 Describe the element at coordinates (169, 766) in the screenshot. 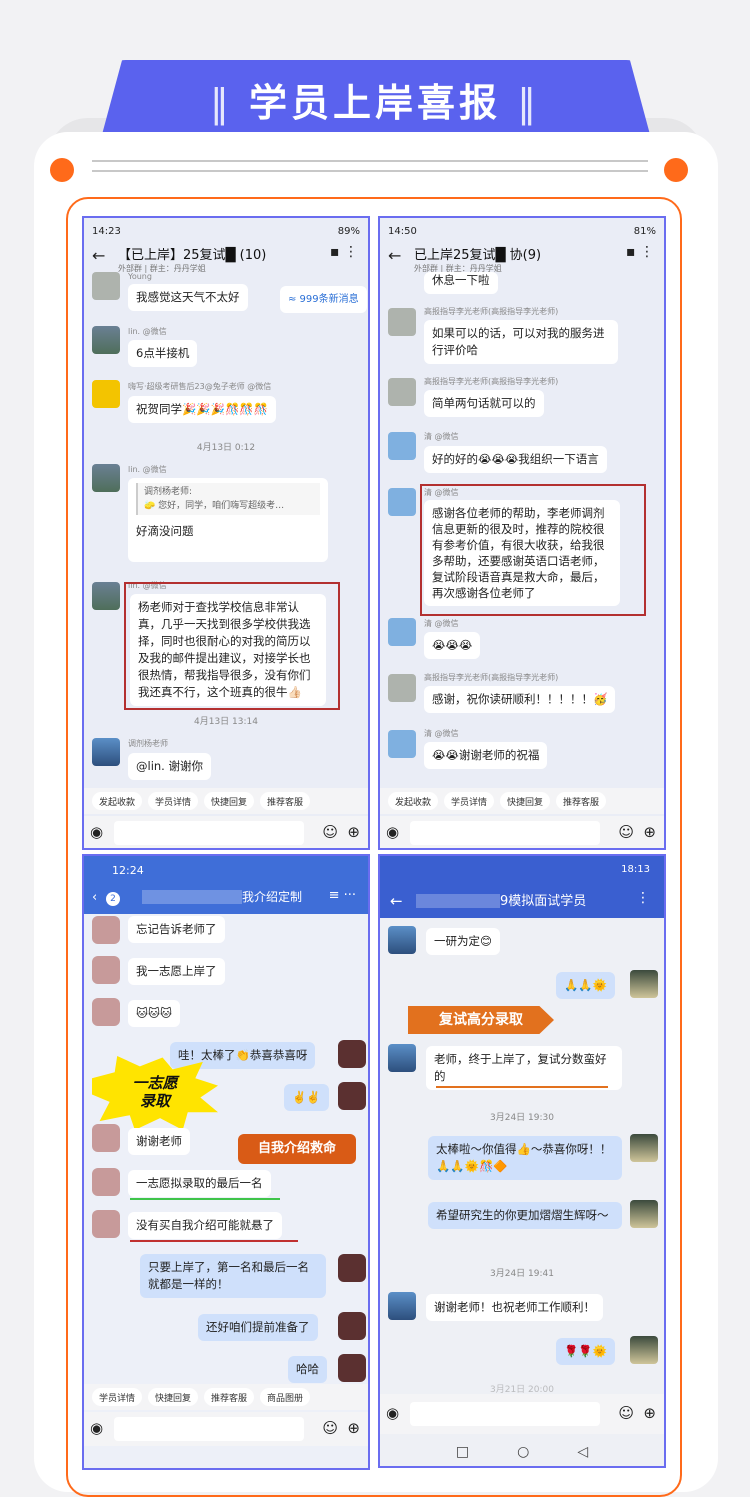

I see `message: @lin. 谢谢你` at that location.